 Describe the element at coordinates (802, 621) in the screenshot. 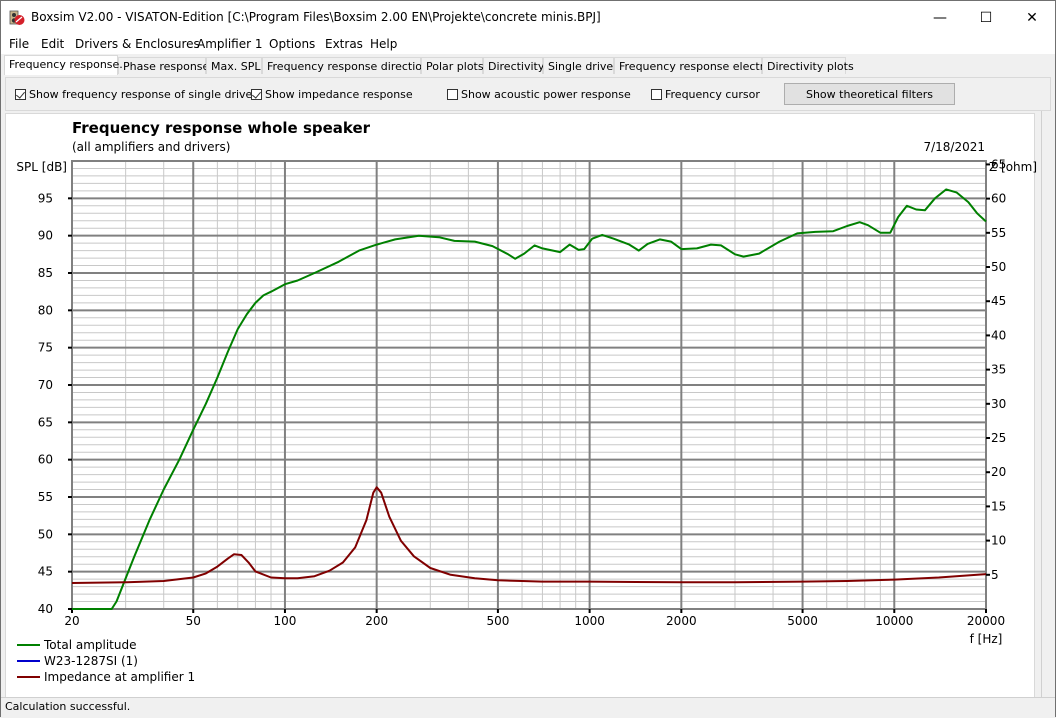

I see `x-tick-label: 5000` at that location.